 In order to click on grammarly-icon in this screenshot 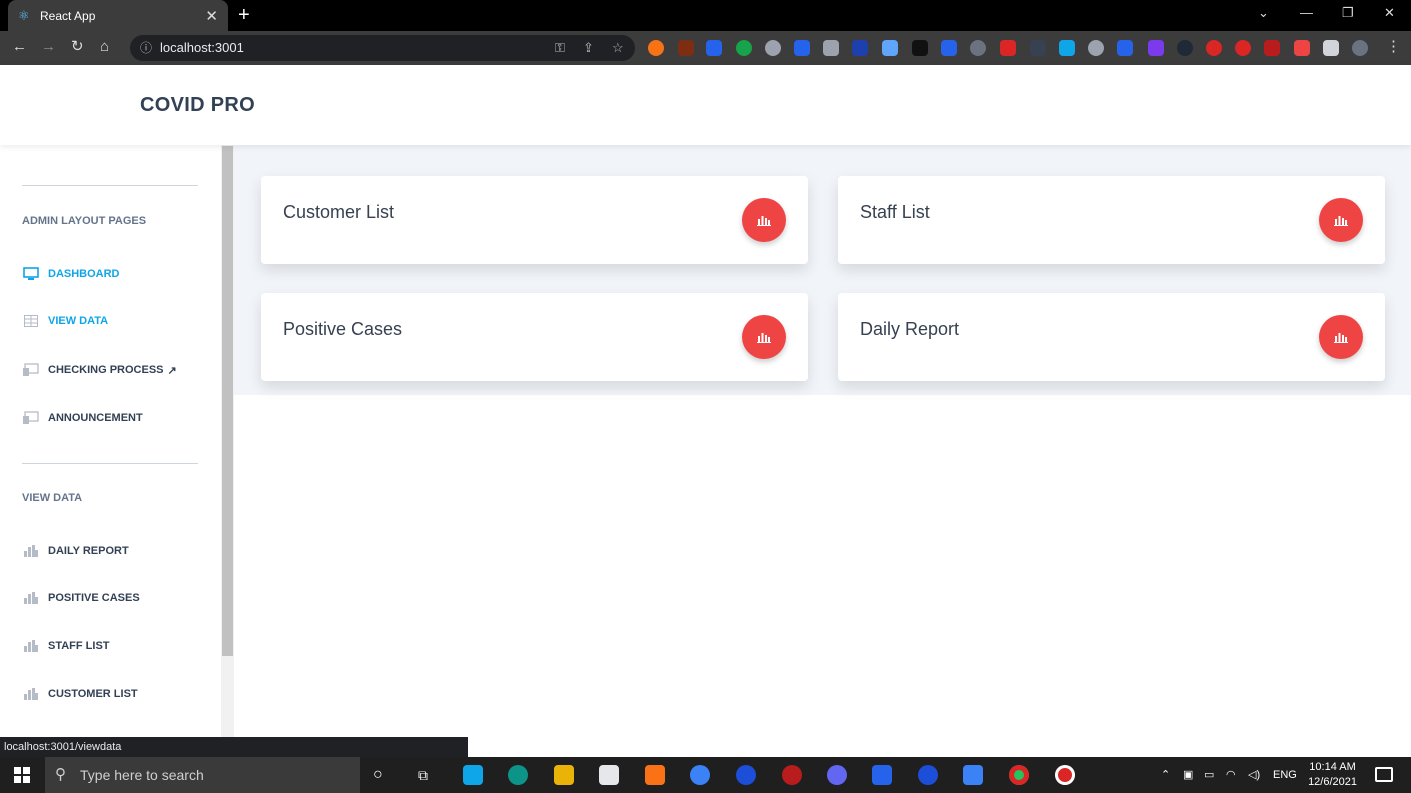, I will do `click(744, 48)`.